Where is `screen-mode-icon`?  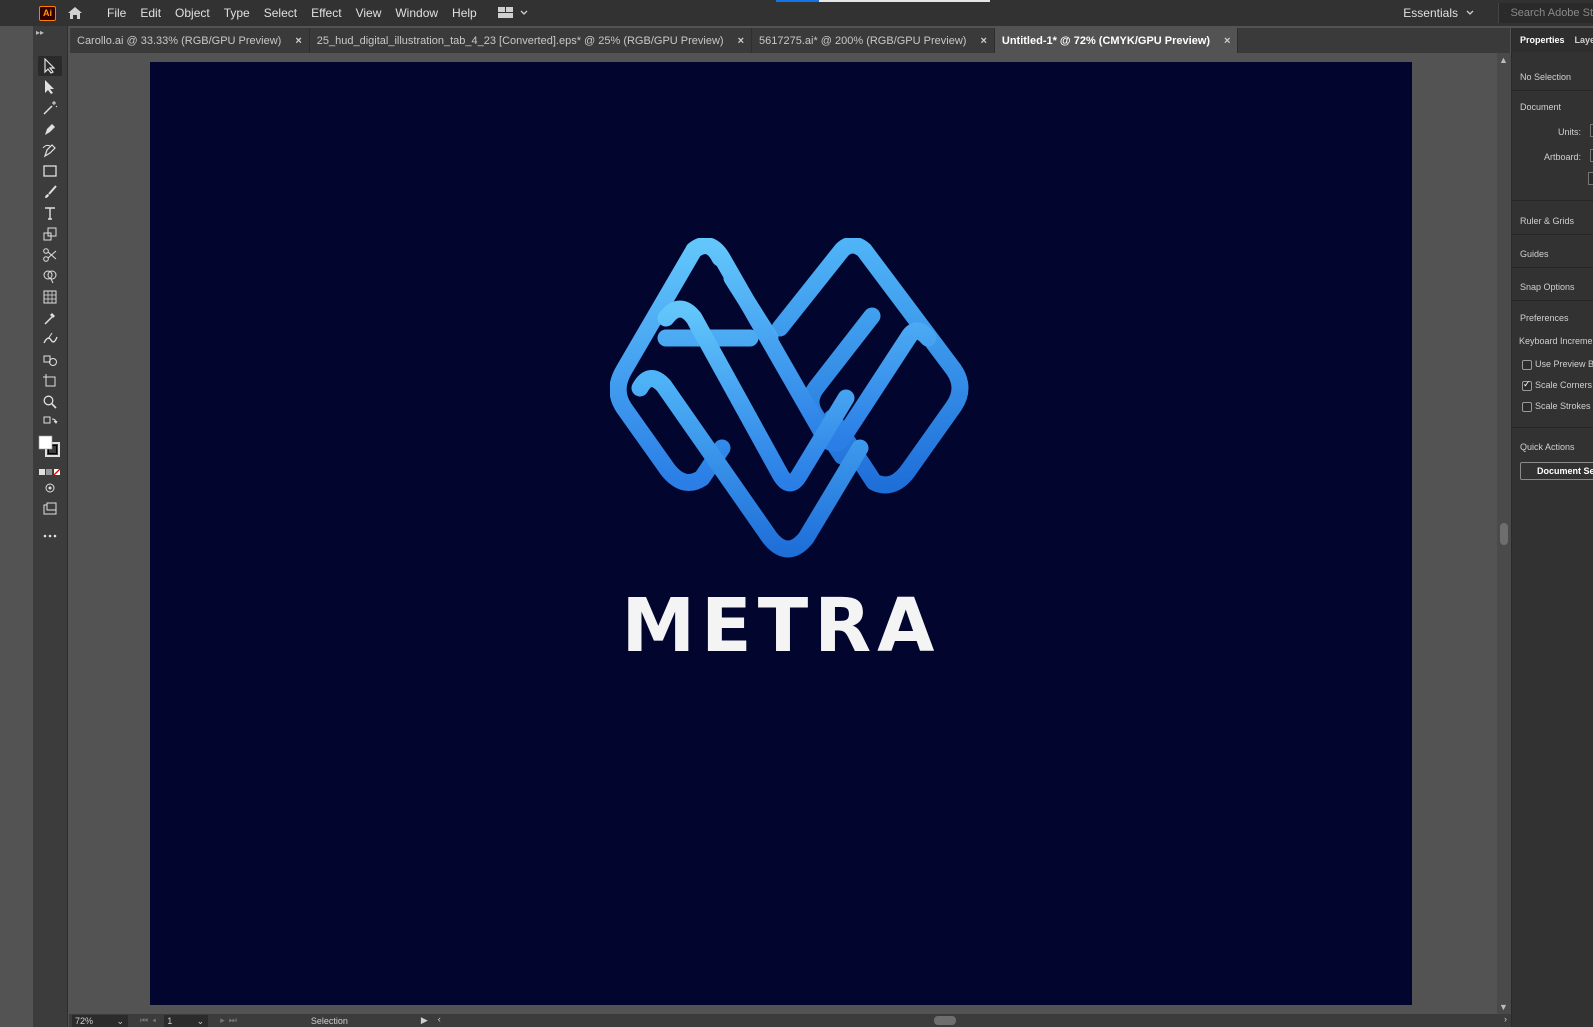
screen-mode-icon is located at coordinates (50, 509).